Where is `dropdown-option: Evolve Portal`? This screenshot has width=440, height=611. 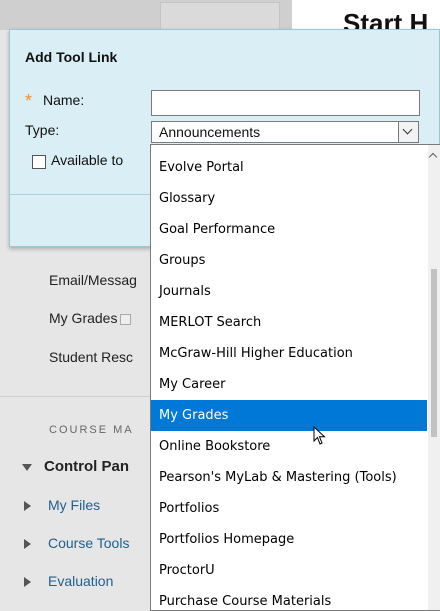 dropdown-option: Evolve Portal is located at coordinates (289, 167).